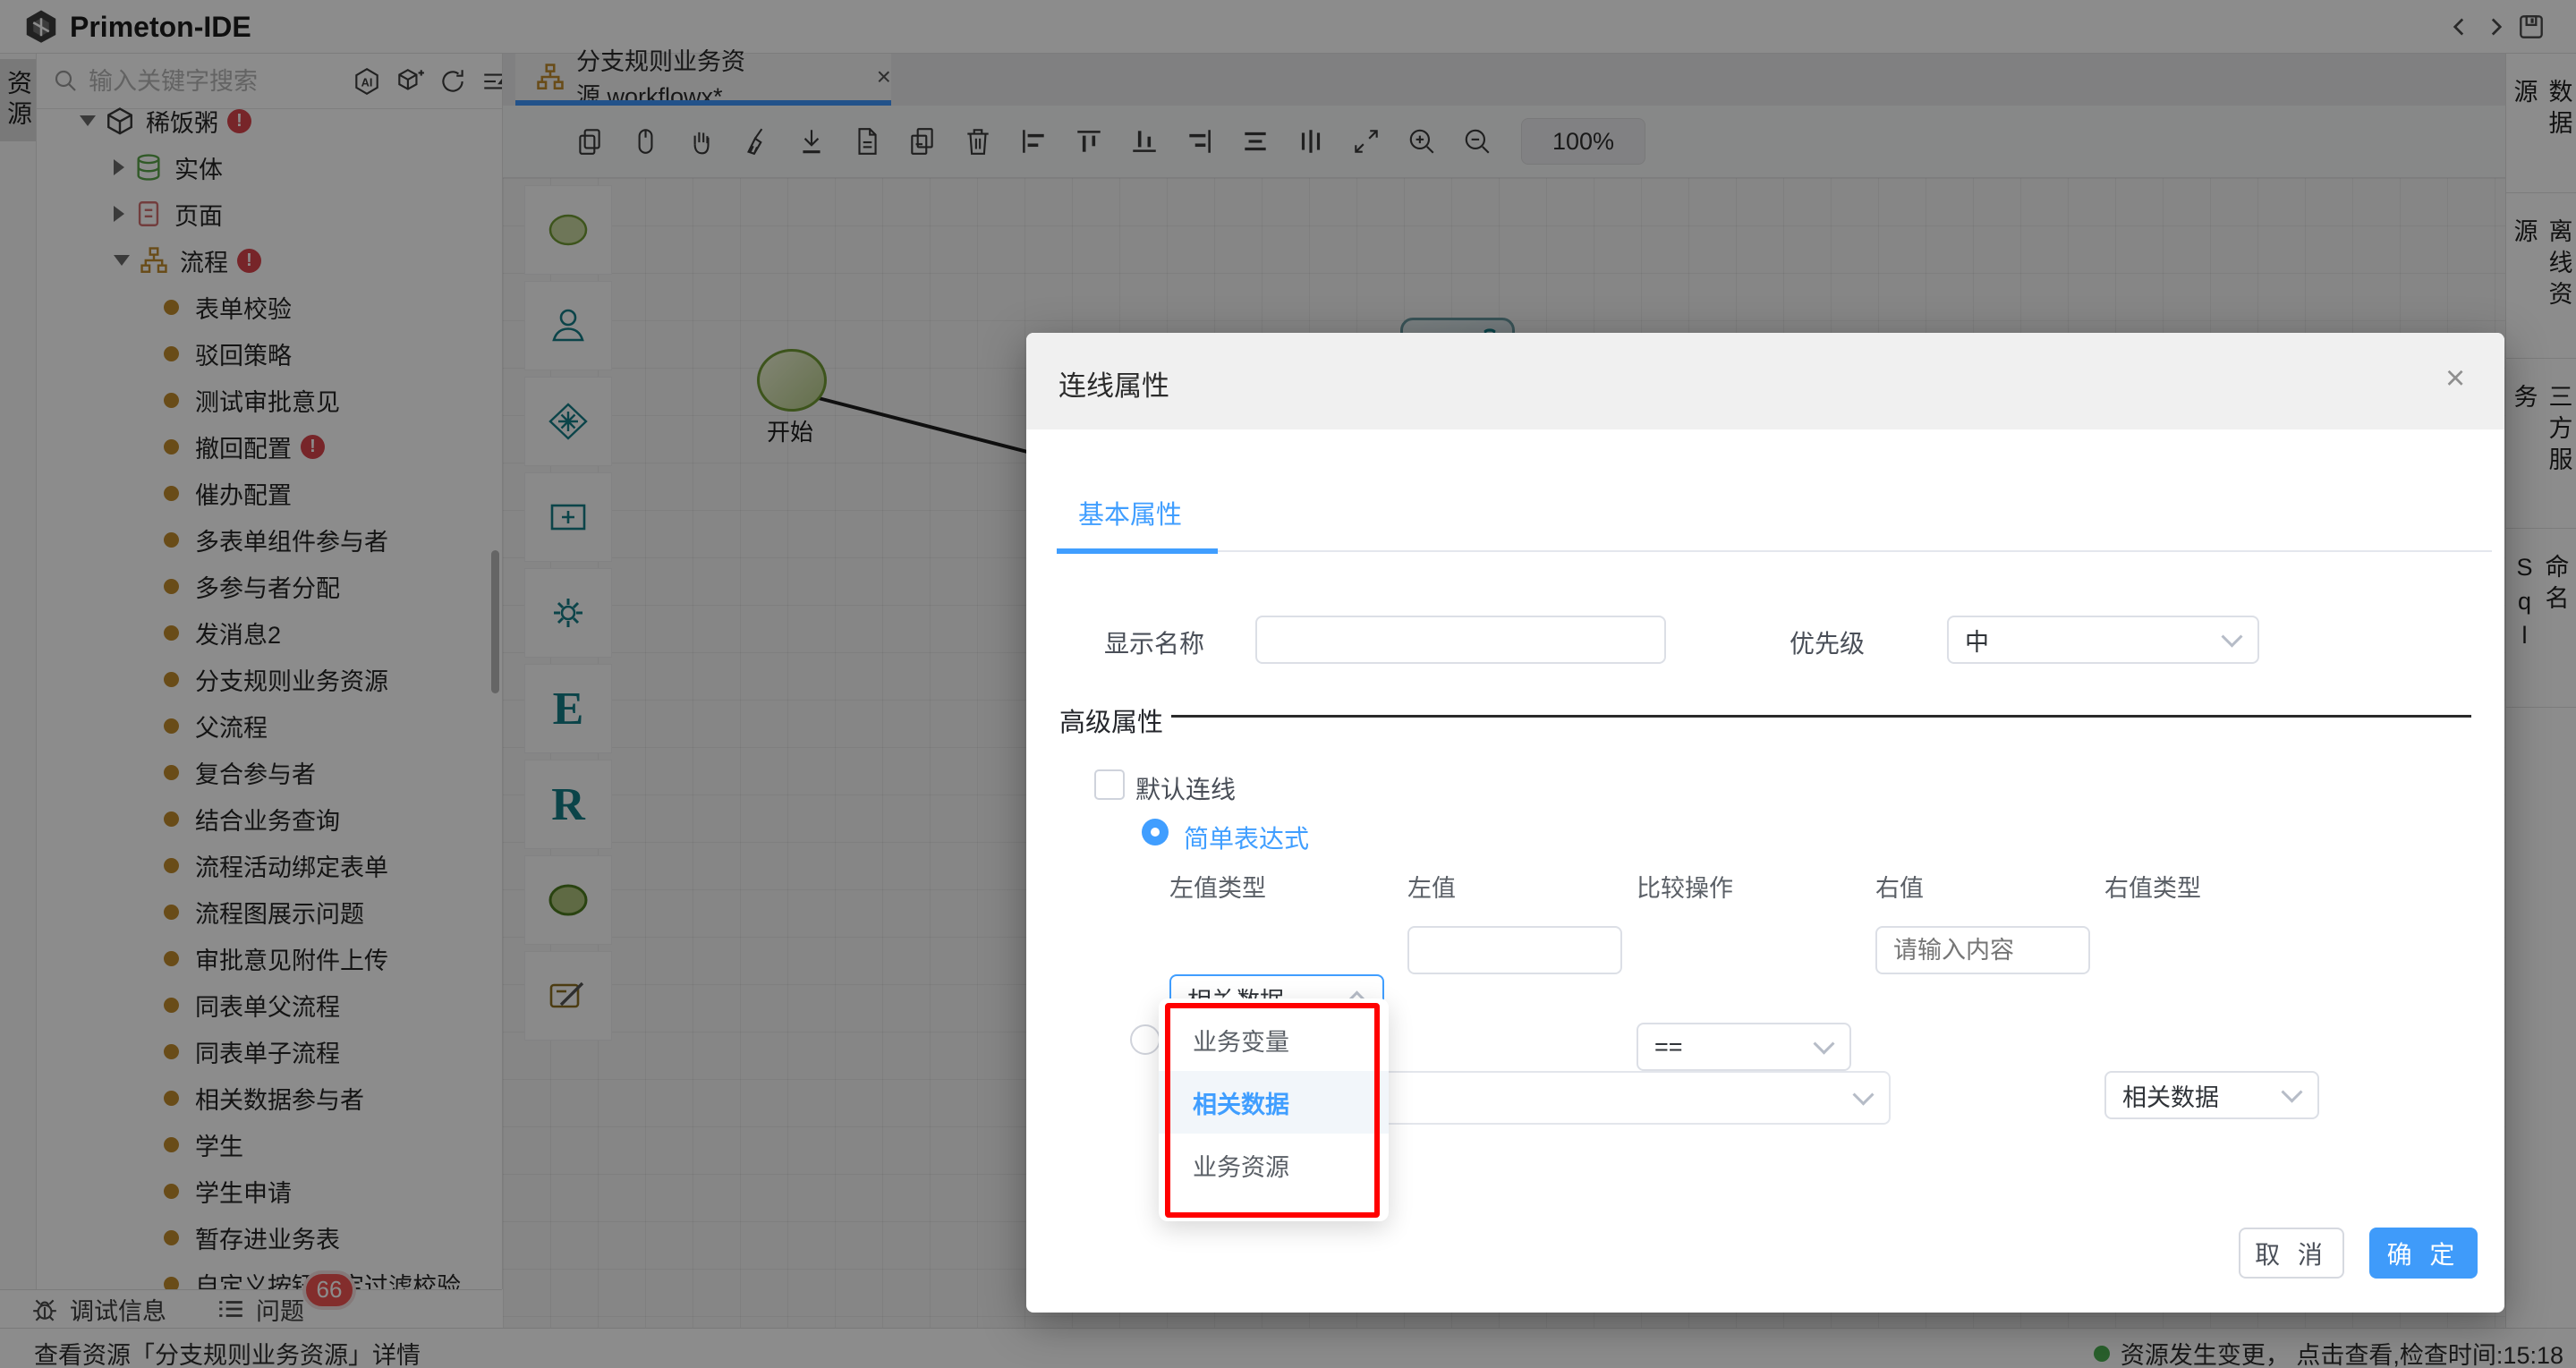 The width and height of the screenshot is (2576, 1368). What do you see at coordinates (1145, 1039) in the screenshot?
I see `second-expression-radio` at bounding box center [1145, 1039].